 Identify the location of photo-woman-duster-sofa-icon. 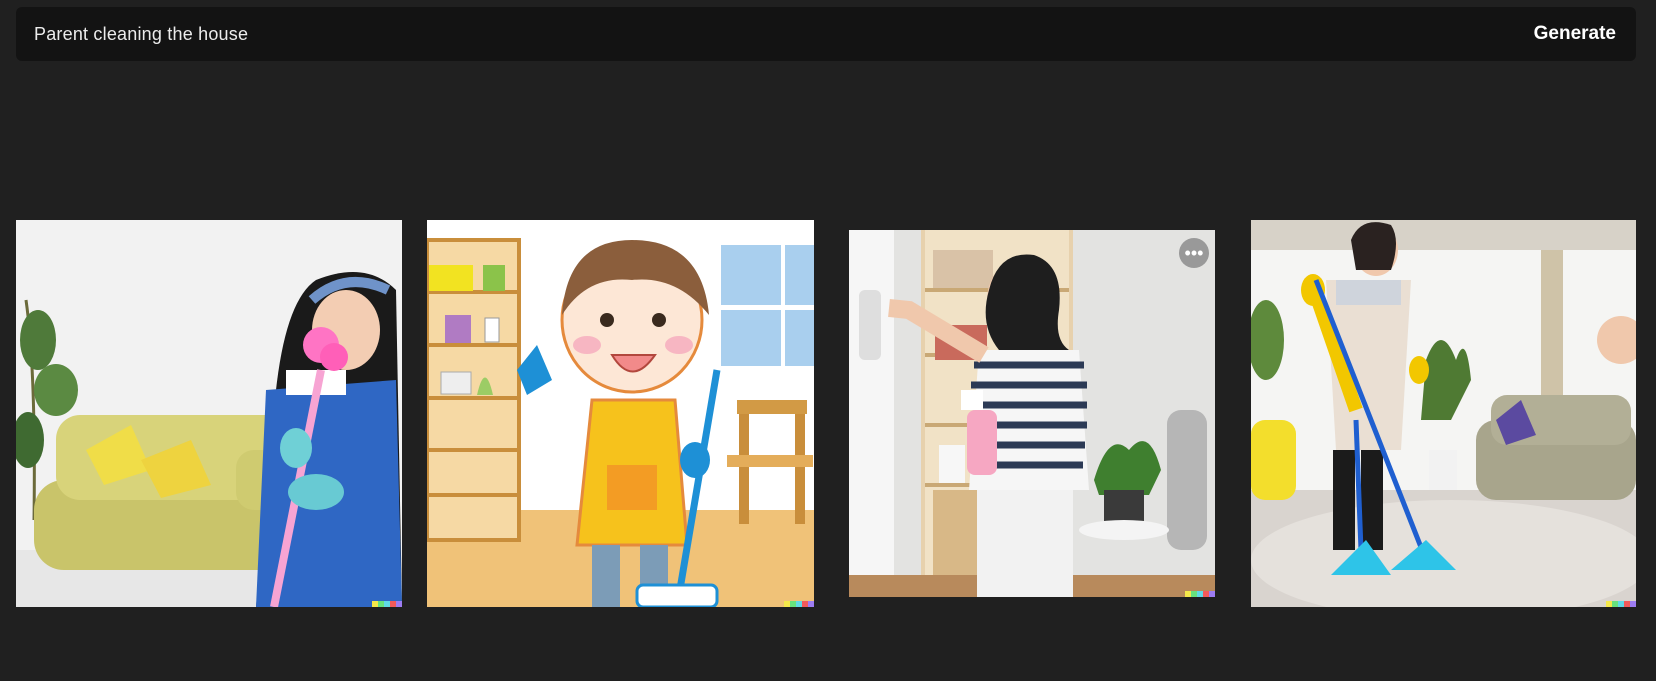
(209, 413).